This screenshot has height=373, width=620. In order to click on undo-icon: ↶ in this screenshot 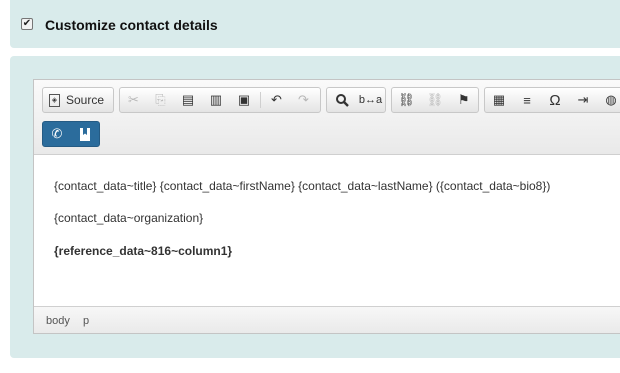, I will do `click(276, 99)`.